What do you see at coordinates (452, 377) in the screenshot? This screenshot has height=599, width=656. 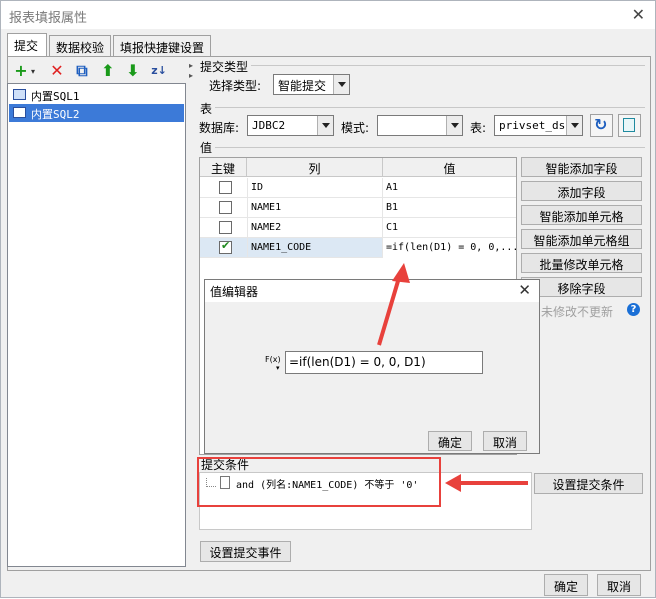 I see `annotation-arrows` at bounding box center [452, 377].